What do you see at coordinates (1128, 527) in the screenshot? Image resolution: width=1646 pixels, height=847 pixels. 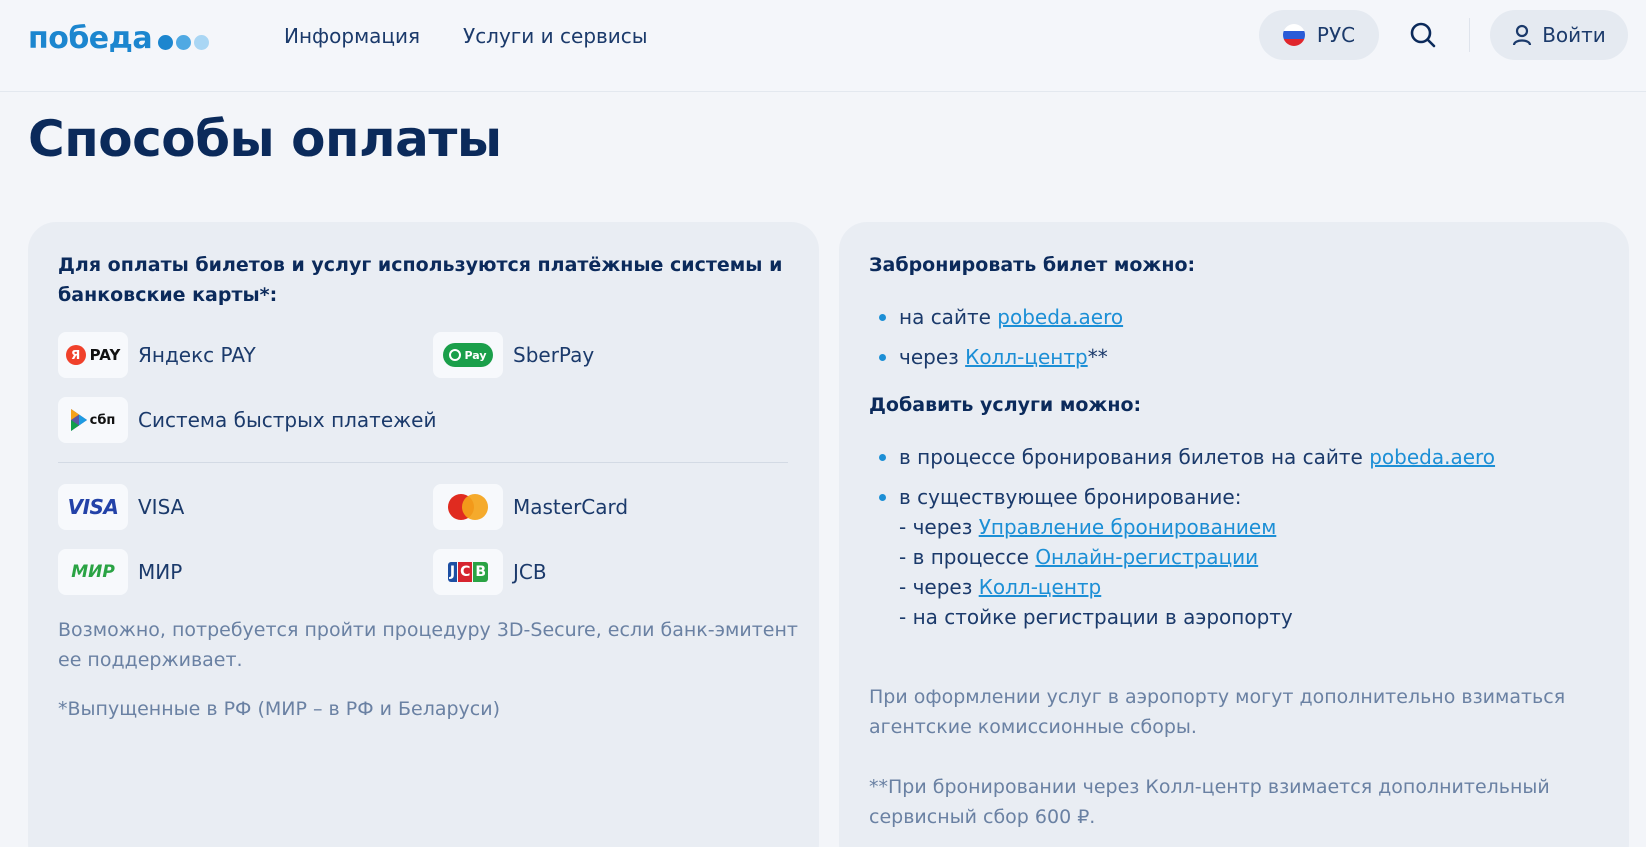 I see `manage-booking-link: Управление бронированием` at bounding box center [1128, 527].